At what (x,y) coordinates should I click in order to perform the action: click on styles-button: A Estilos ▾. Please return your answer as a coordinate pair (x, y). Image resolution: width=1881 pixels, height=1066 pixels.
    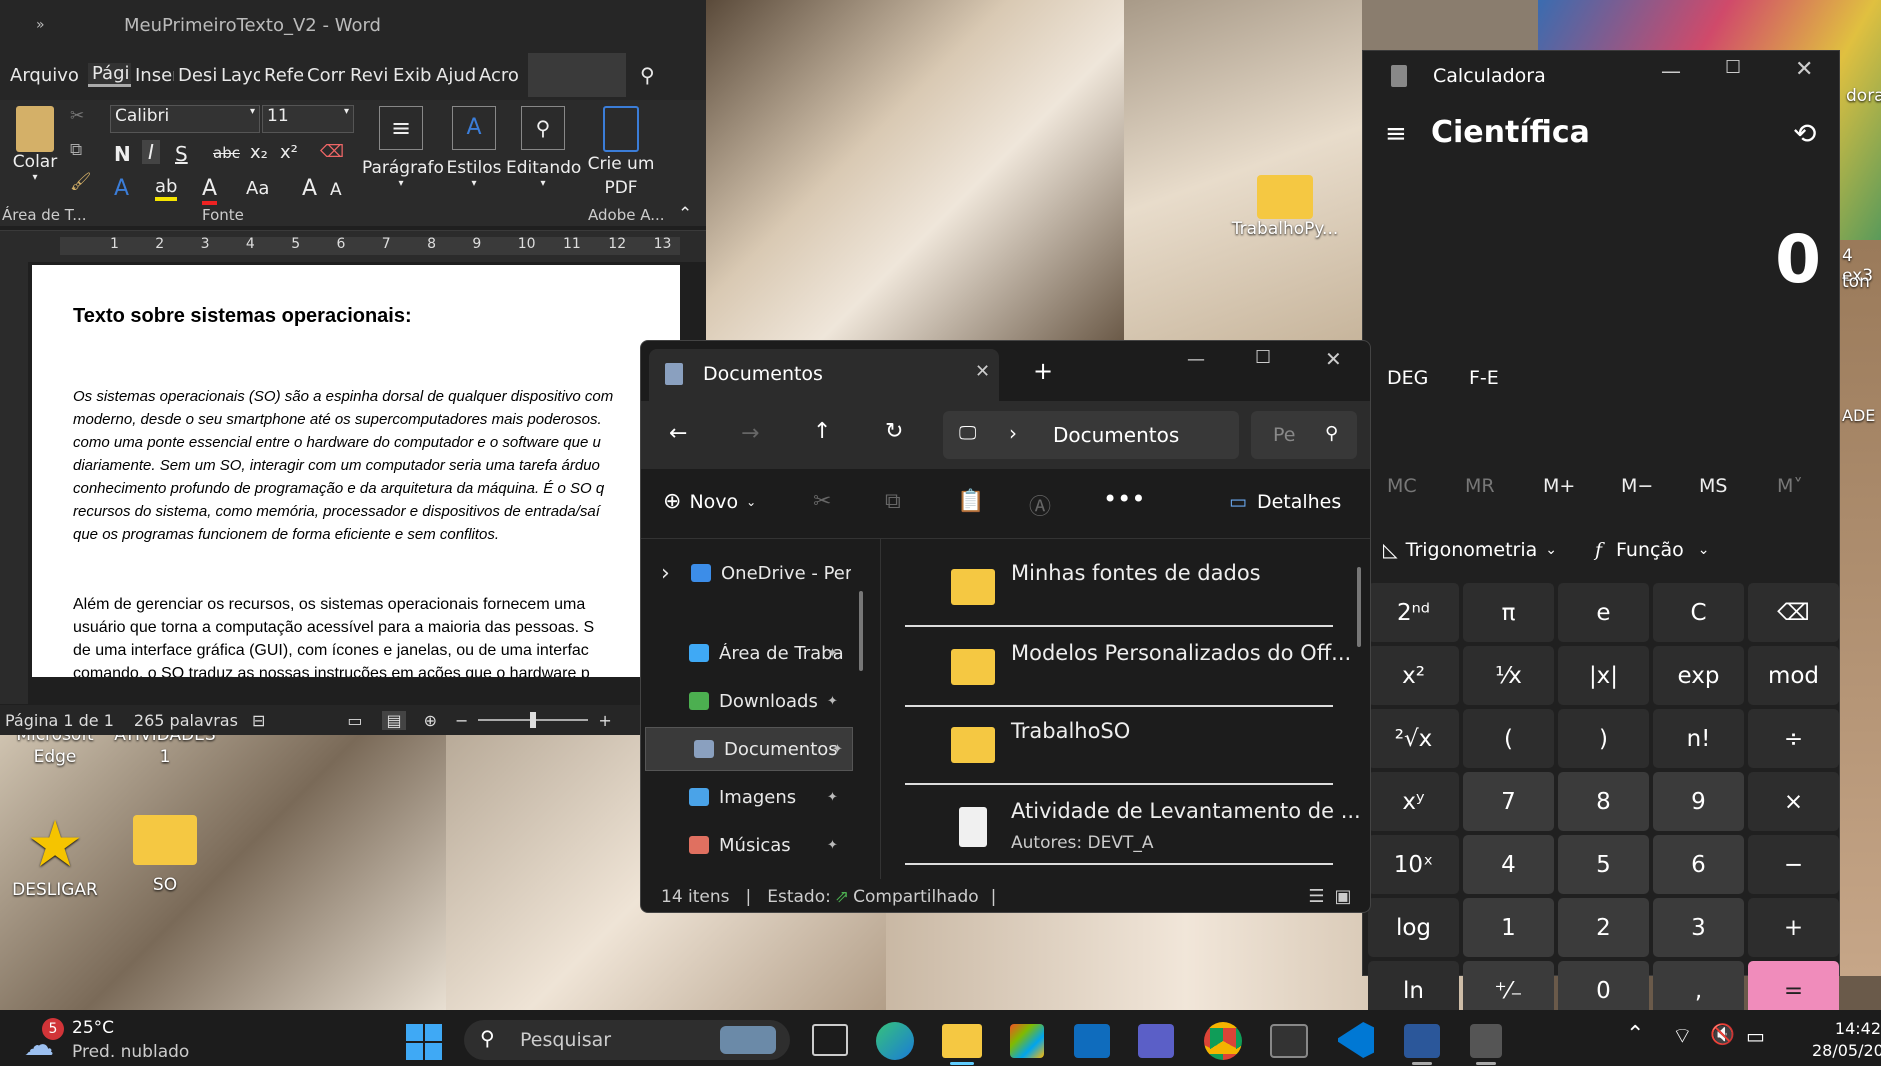
    Looking at the image, I should click on (474, 147).